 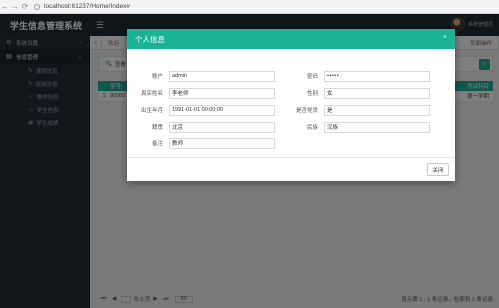 I want to click on form-row-party: 是否党员 是, so click(x=356, y=110).